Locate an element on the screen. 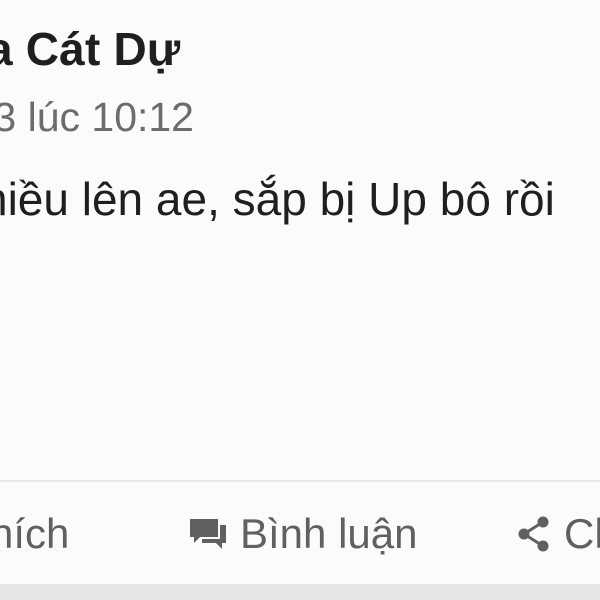 The image size is (600, 600). like-button: hích is located at coordinates (34, 534).